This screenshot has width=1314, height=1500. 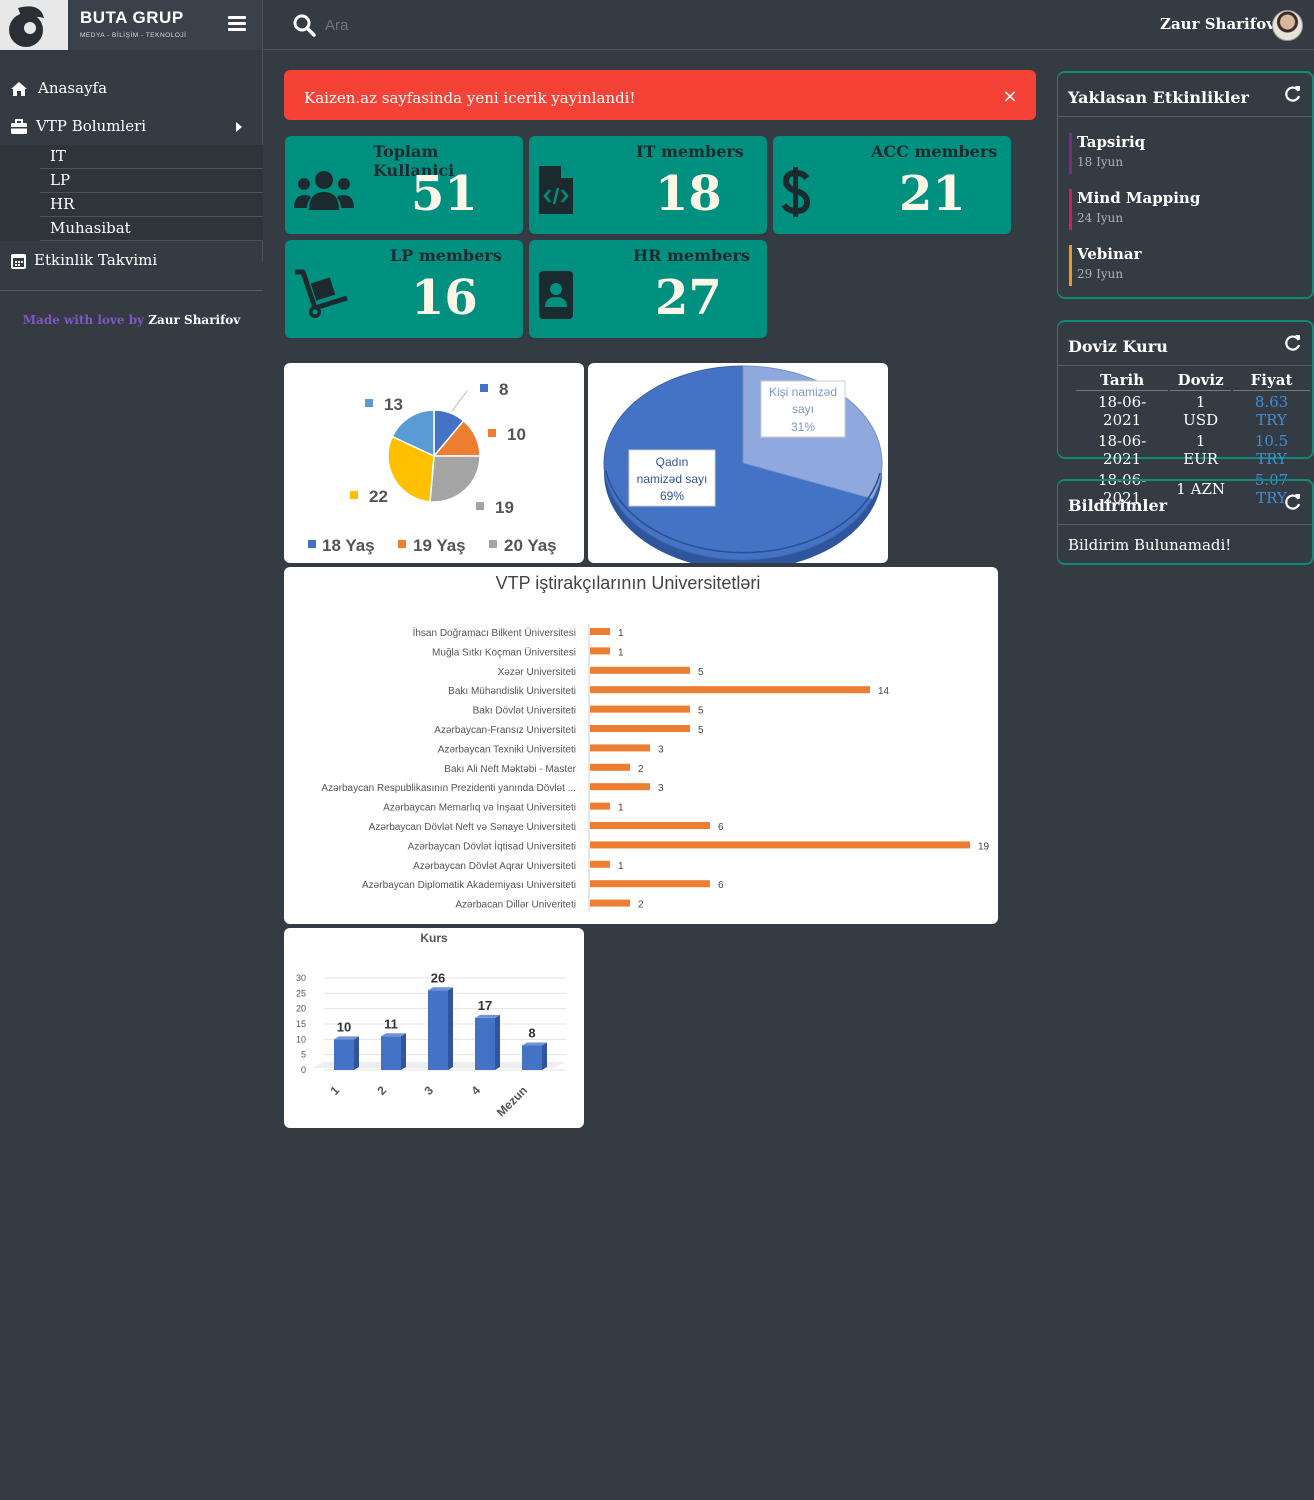 I want to click on widget-header: Bildirimler, so click(x=1185, y=503).